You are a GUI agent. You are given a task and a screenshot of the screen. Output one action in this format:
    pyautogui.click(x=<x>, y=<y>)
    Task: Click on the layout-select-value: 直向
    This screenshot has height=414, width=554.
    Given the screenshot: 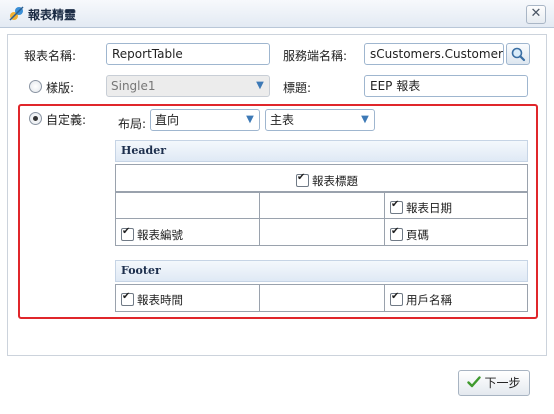 What is the action you would take?
    pyautogui.click(x=167, y=120)
    